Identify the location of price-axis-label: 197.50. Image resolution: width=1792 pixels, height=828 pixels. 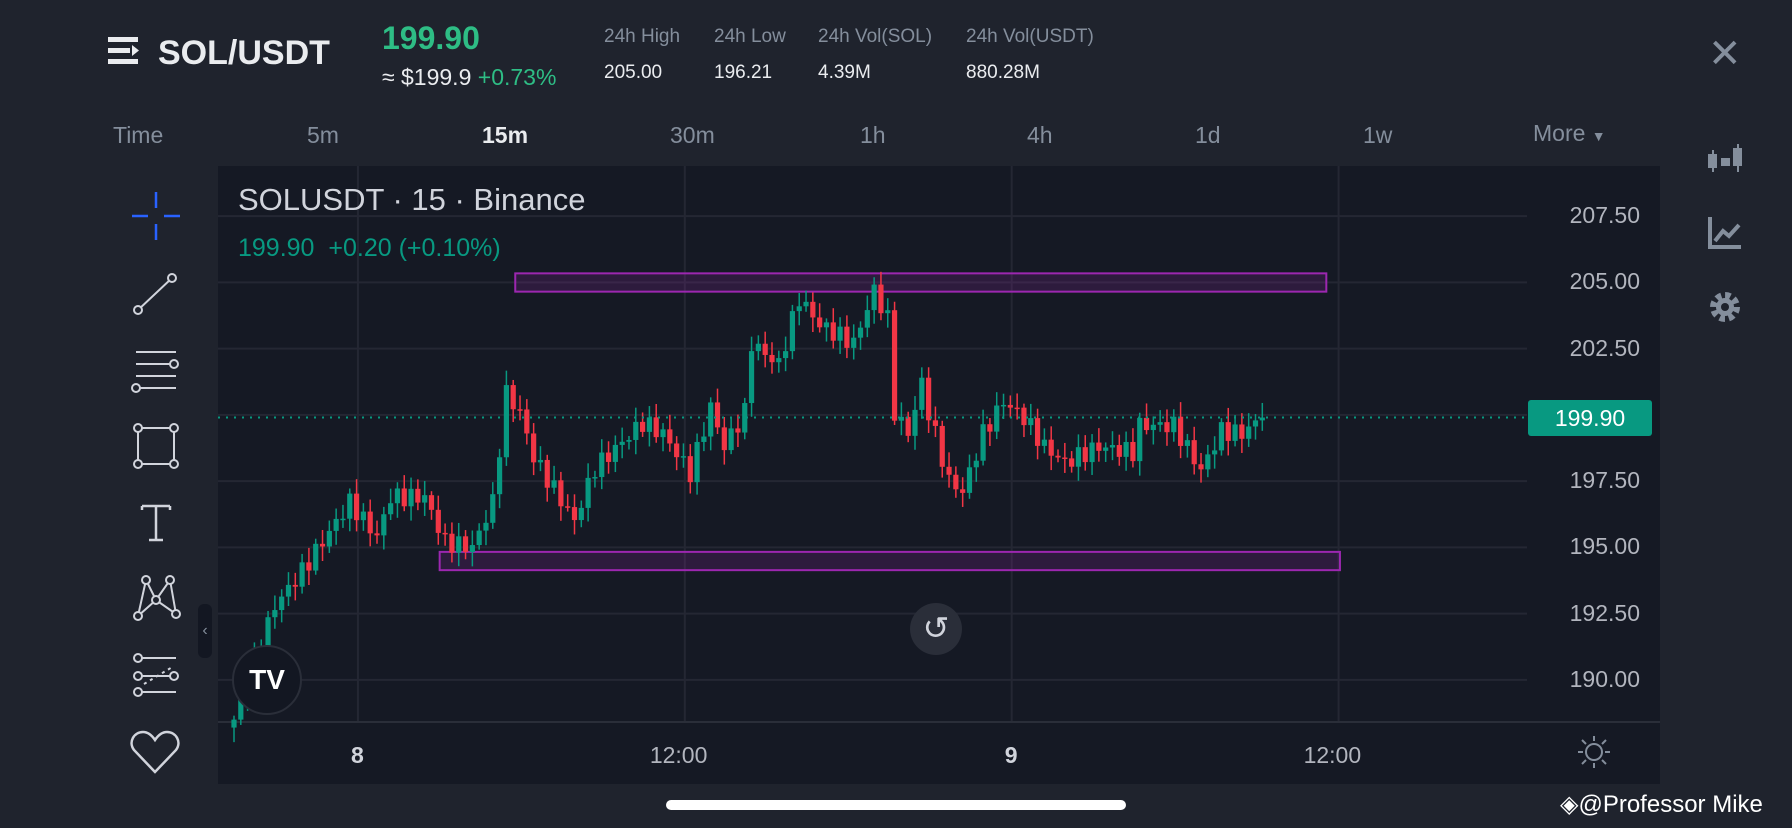
(1604, 480).